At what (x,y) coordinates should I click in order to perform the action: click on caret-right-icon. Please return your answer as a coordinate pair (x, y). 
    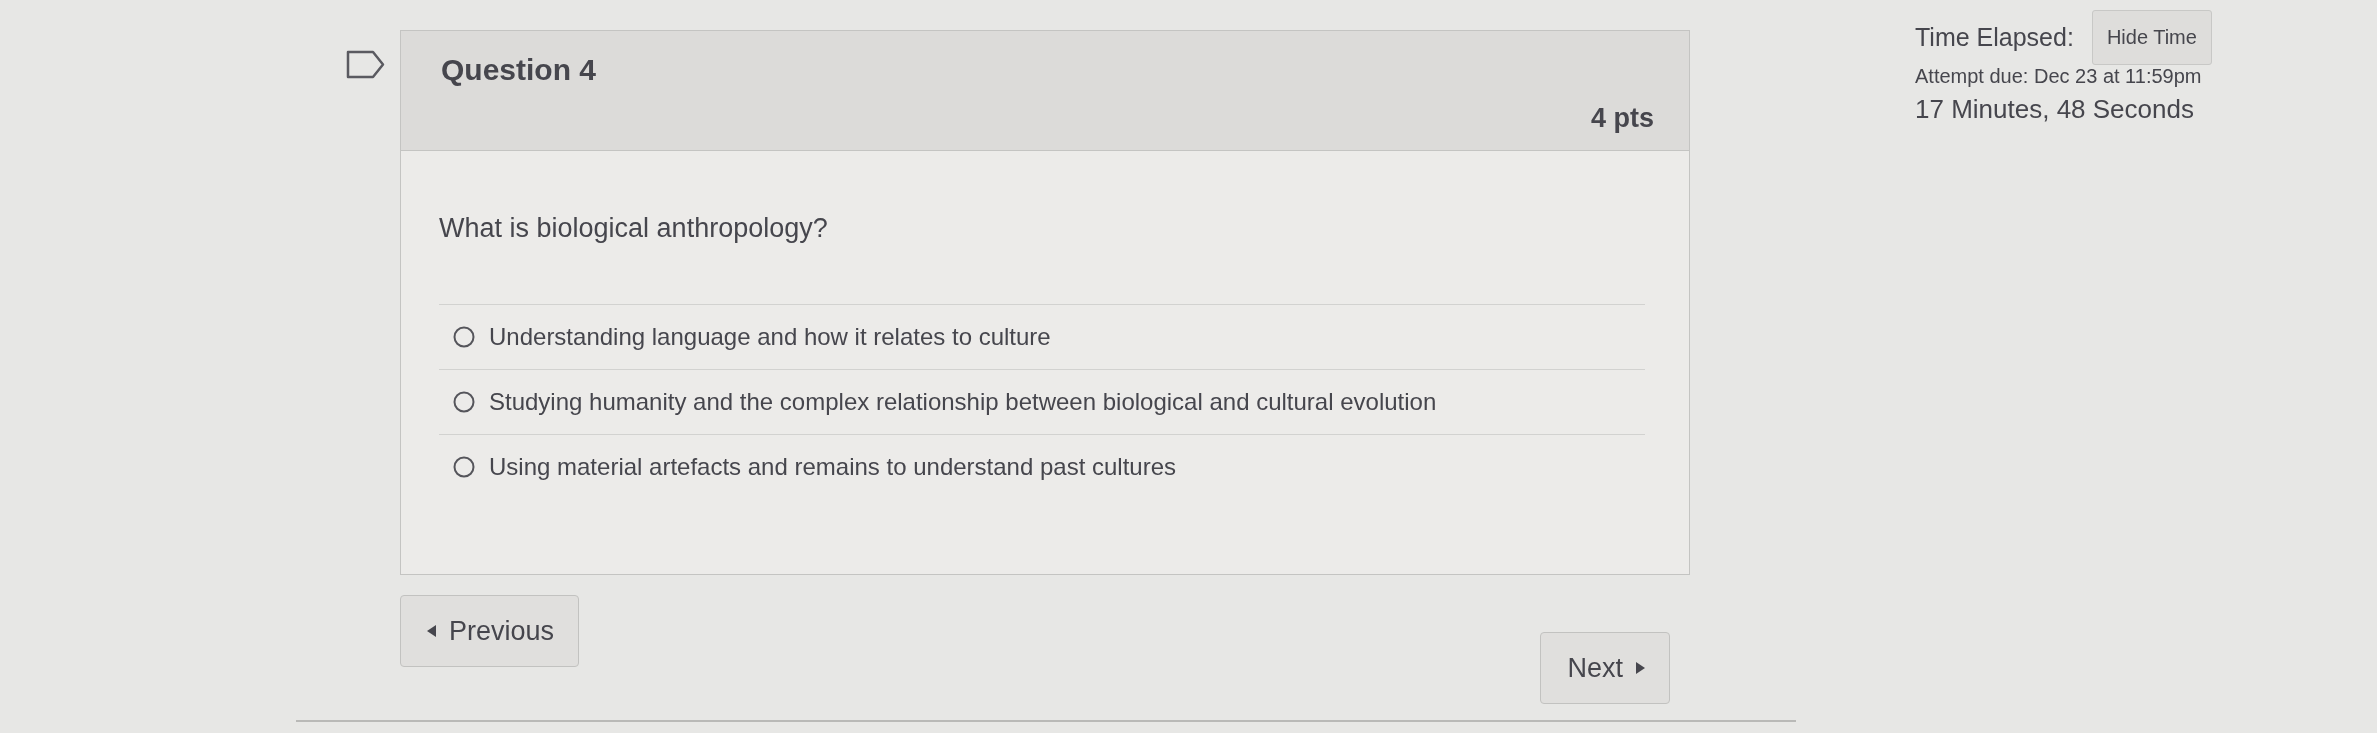
    Looking at the image, I should click on (1640, 668).